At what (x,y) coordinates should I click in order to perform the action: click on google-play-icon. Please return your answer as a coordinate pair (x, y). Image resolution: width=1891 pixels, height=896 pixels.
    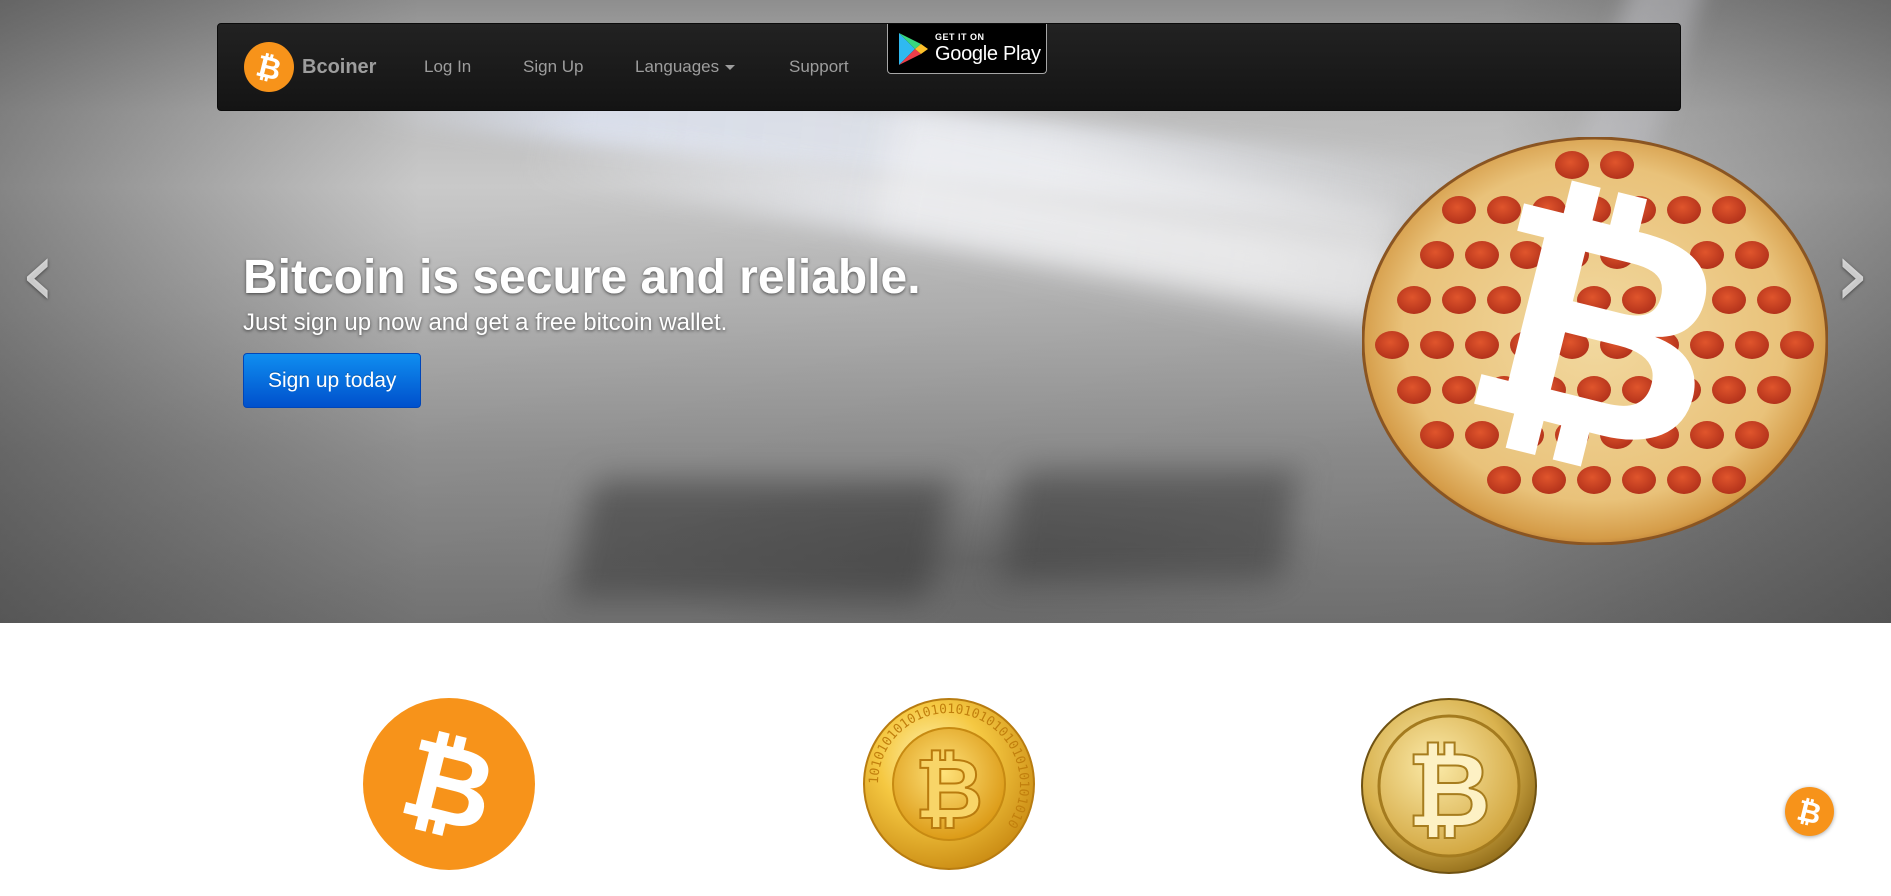
    Looking at the image, I should click on (913, 48).